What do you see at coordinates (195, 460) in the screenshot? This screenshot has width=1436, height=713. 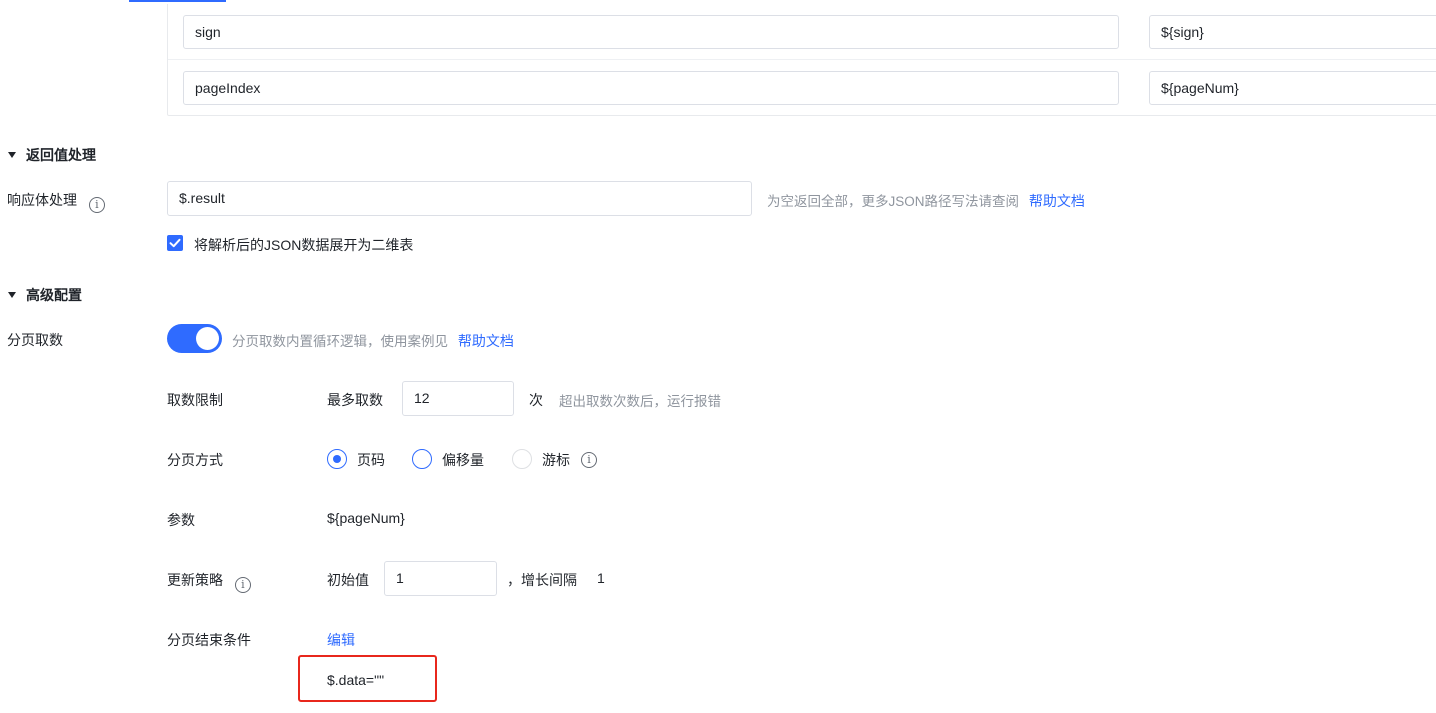 I see `mode-label: 分页方式` at bounding box center [195, 460].